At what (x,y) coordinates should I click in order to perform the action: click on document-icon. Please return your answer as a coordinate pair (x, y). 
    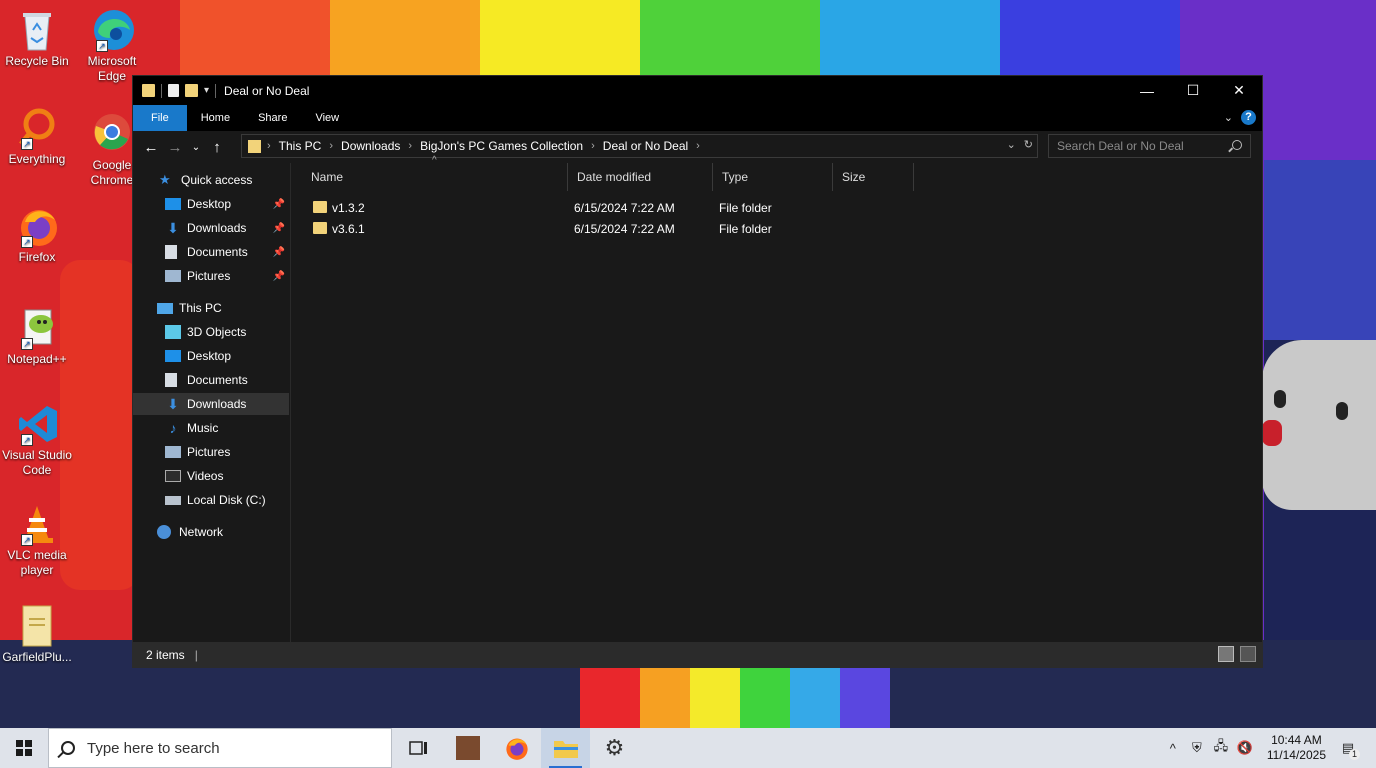
    Looking at the image, I should click on (37, 626).